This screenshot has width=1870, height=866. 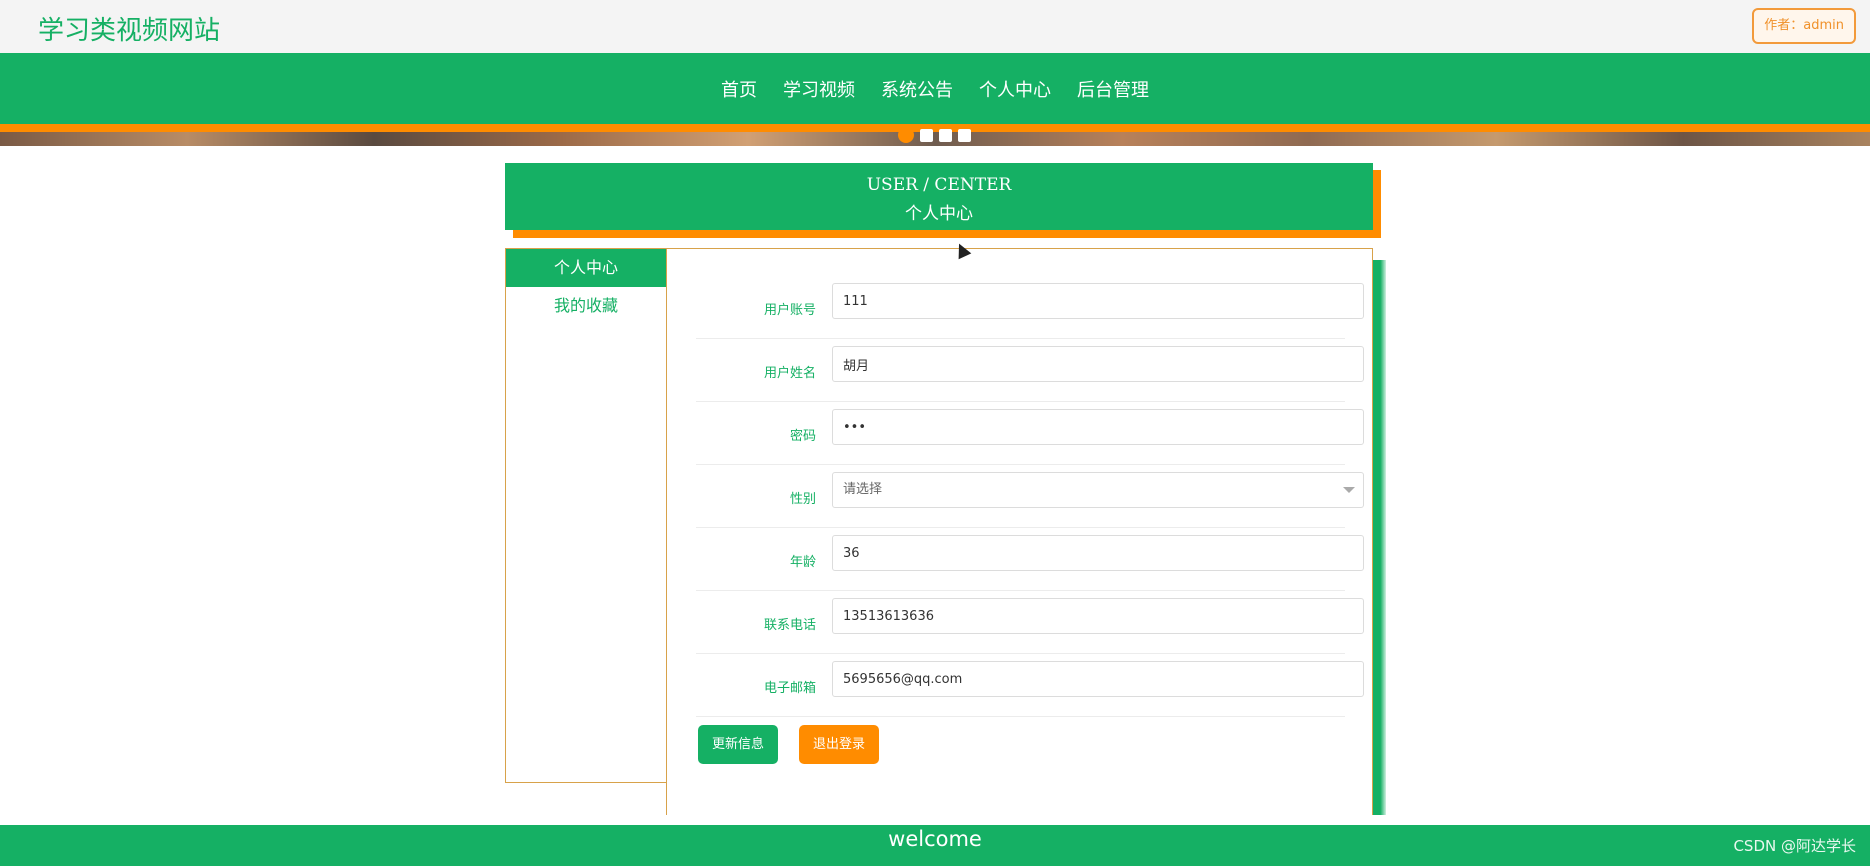 I want to click on nav-item-videos: 学习视频, so click(x=819, y=89).